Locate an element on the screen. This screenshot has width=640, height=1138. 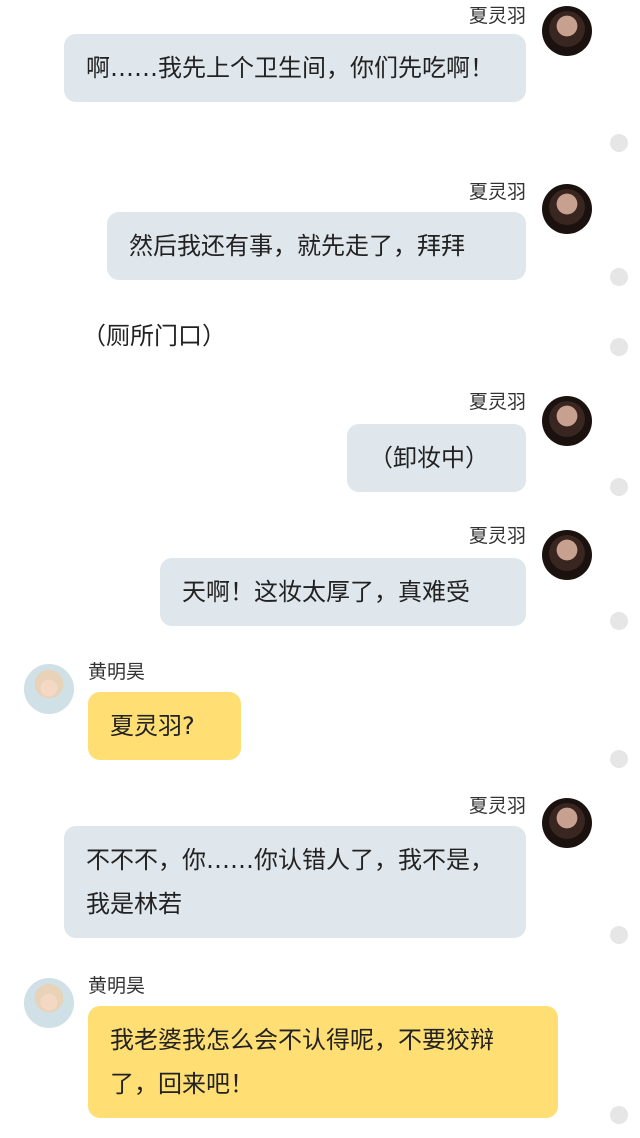
message-bubble: 天啊！这妆太厚了，真难受 is located at coordinates (343, 592).